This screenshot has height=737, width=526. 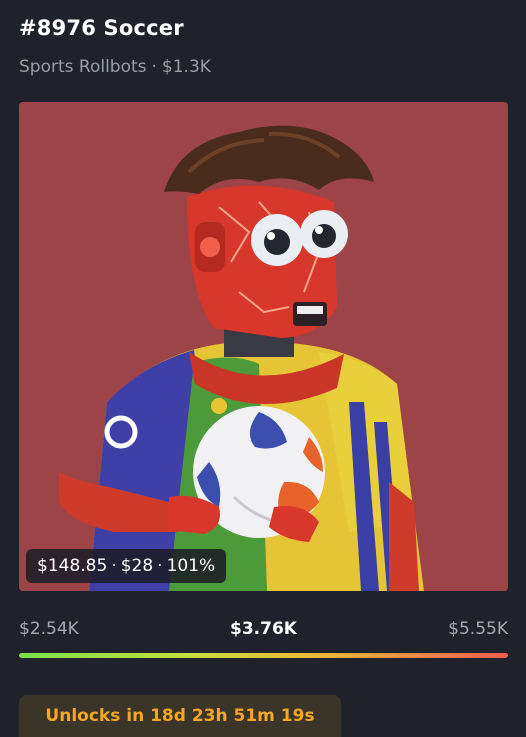 I want to click on collection-subtitle: Sports Rollbots · $1.3K, so click(x=115, y=67).